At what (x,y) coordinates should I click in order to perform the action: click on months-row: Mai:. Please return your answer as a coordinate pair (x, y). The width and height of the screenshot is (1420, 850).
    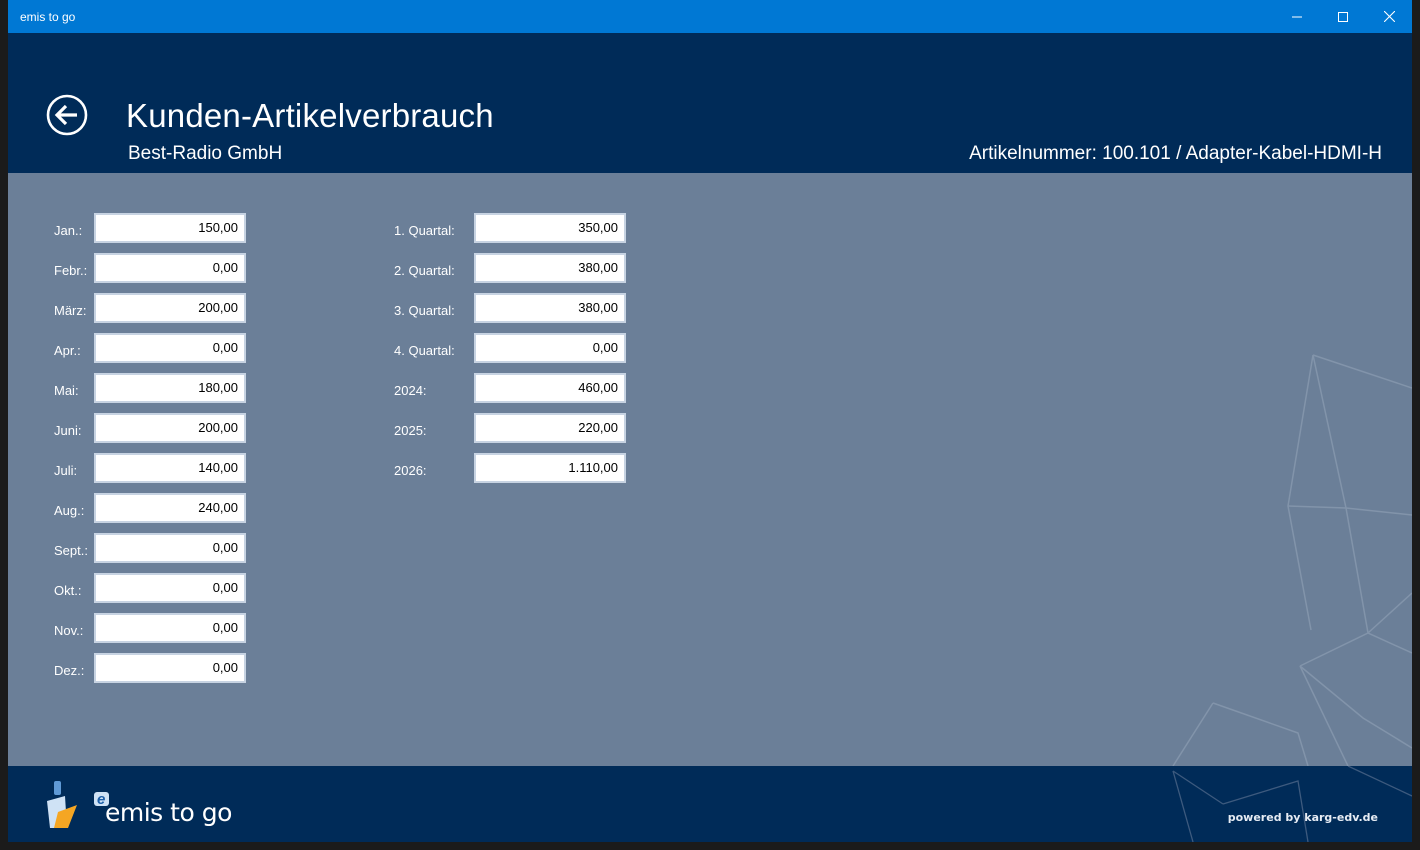
    Looking at the image, I should click on (150, 389).